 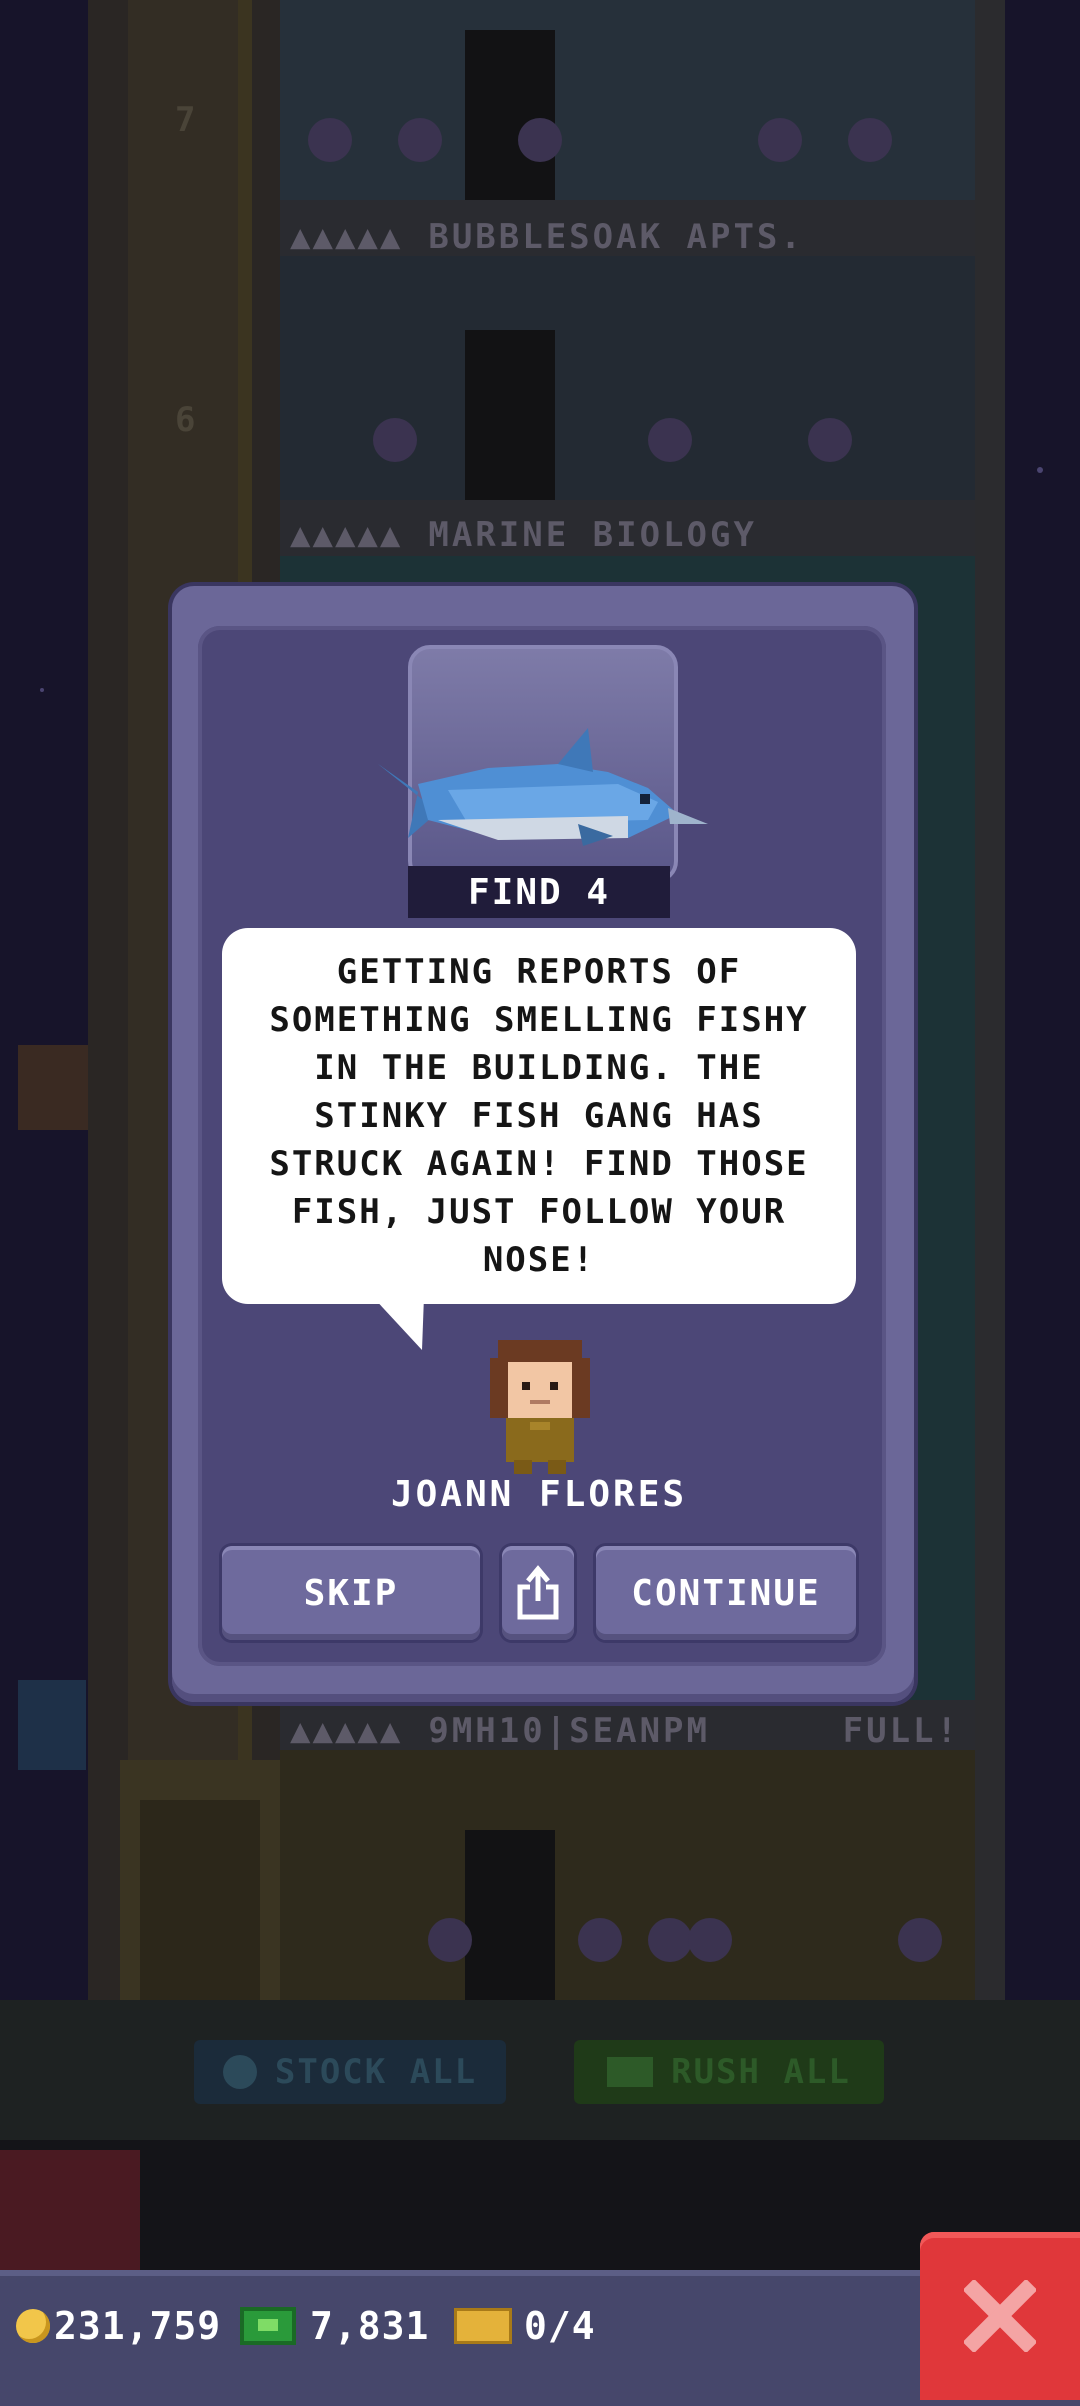 What do you see at coordinates (33, 2326) in the screenshot?
I see `coin-icon` at bounding box center [33, 2326].